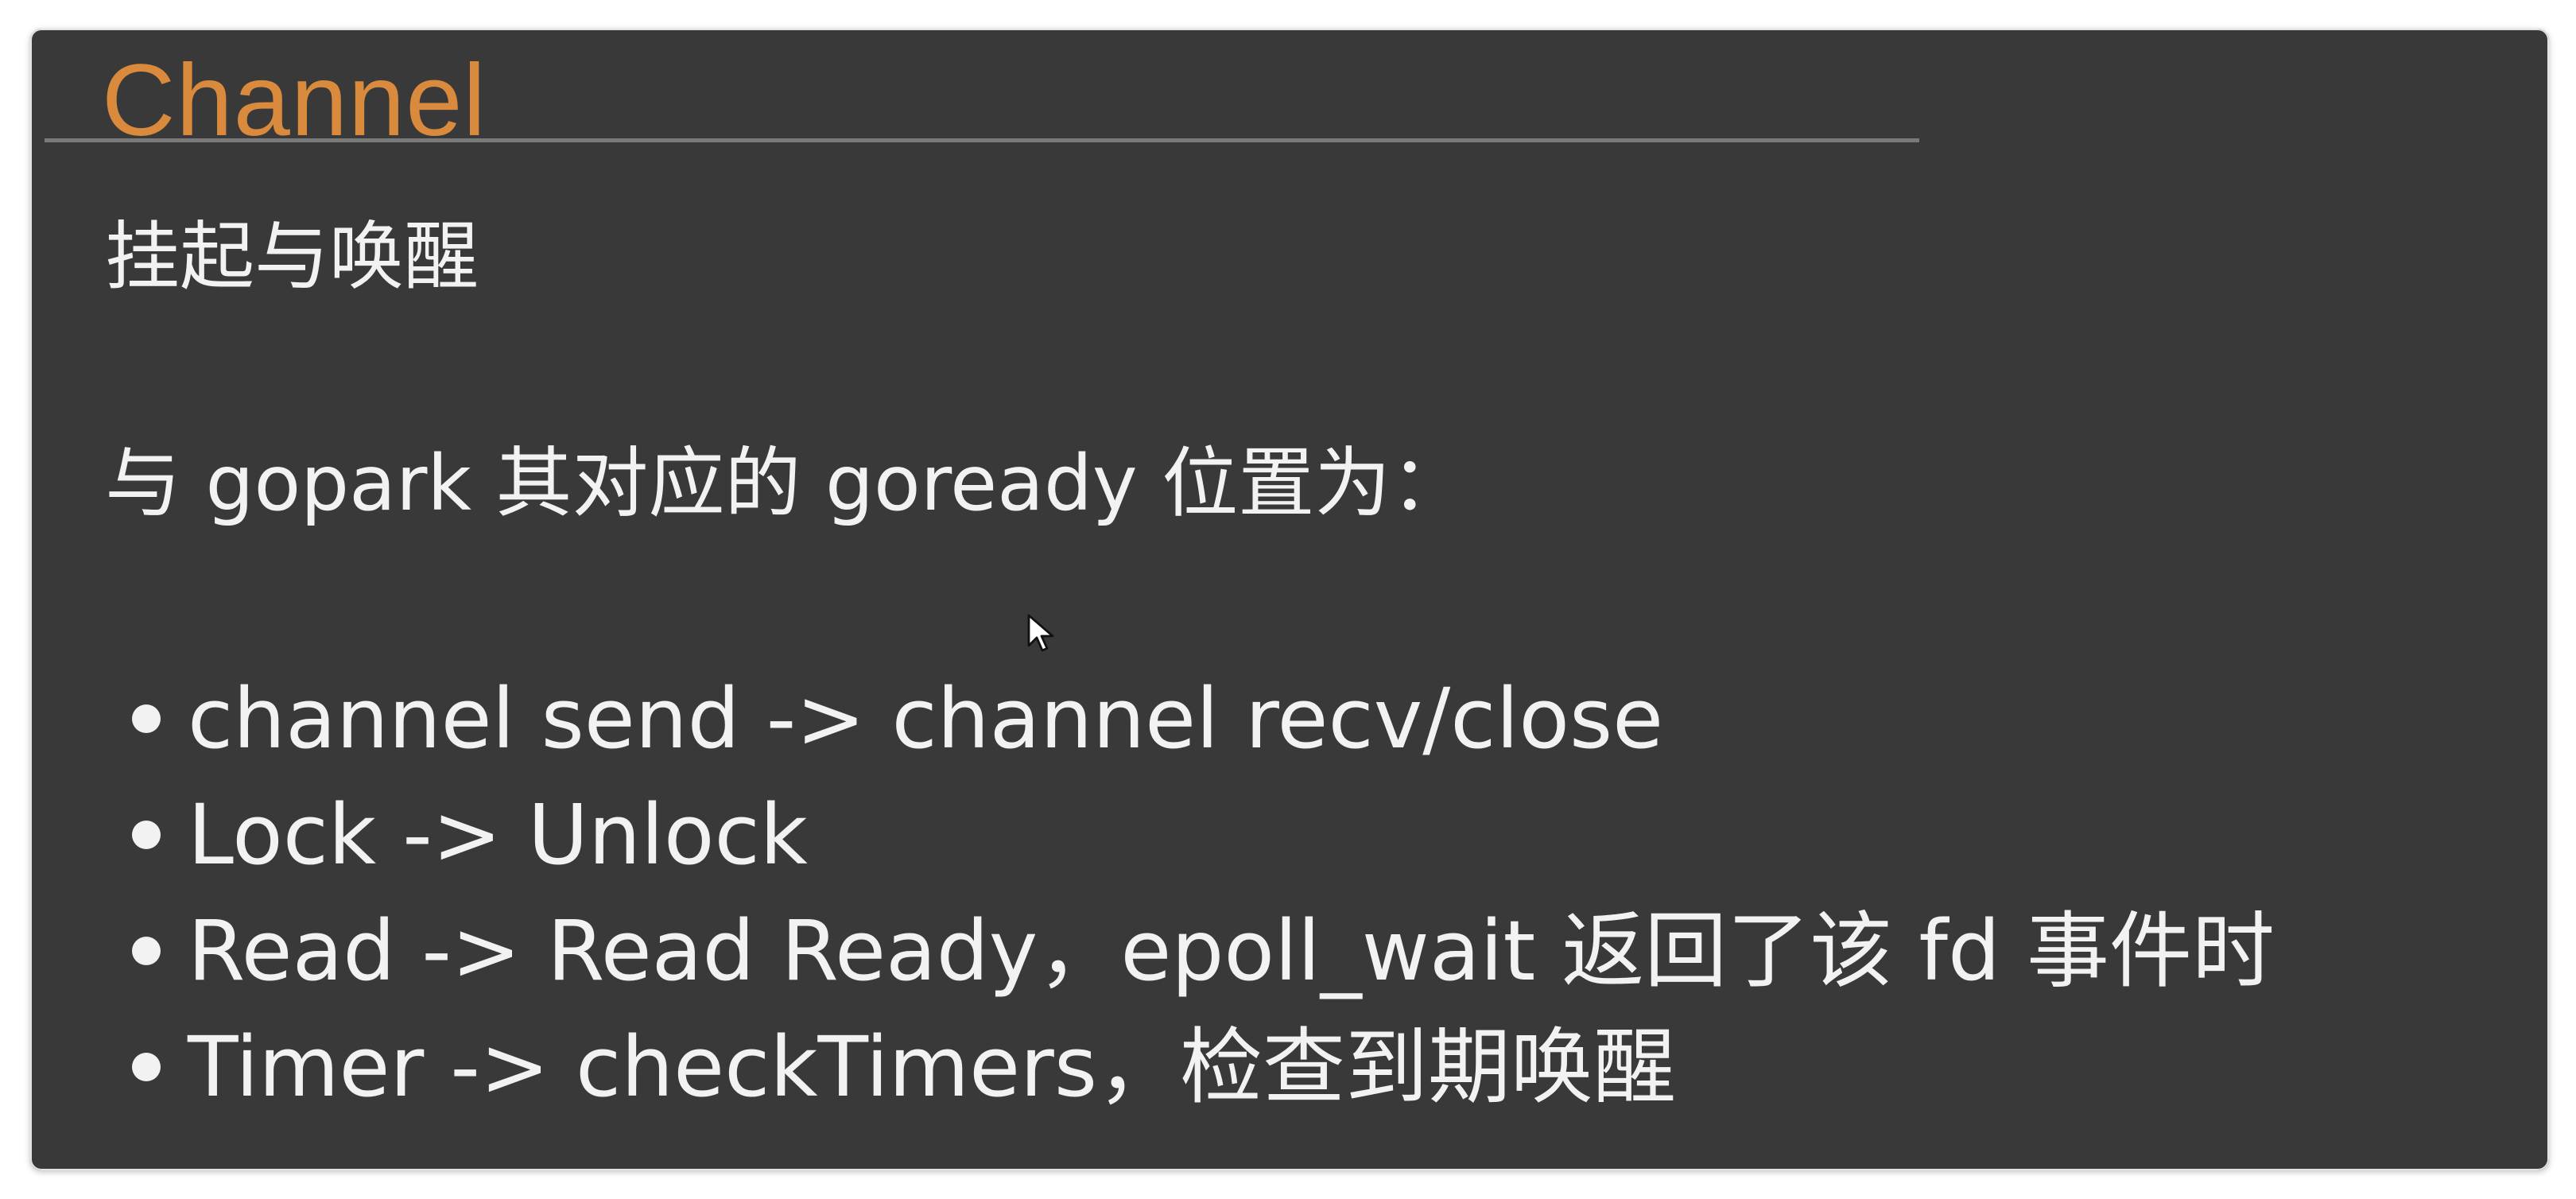 This screenshot has height=1199, width=2576. What do you see at coordinates (932, 1067) in the screenshot?
I see `bullet-text: Timer -> checkTimers，检查到期唤醒` at bounding box center [932, 1067].